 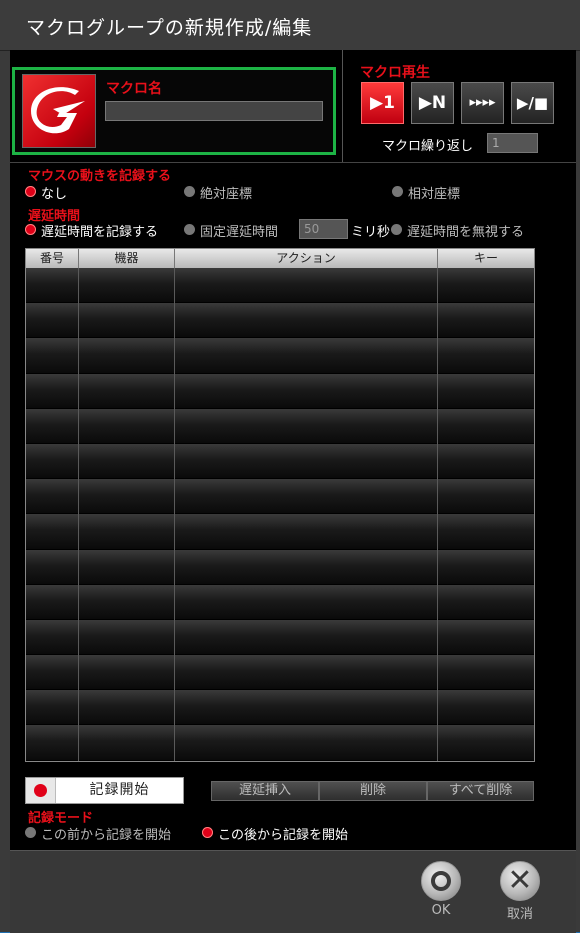 I want to click on record-after-radio: この後から記録を開始, so click(x=275, y=833).